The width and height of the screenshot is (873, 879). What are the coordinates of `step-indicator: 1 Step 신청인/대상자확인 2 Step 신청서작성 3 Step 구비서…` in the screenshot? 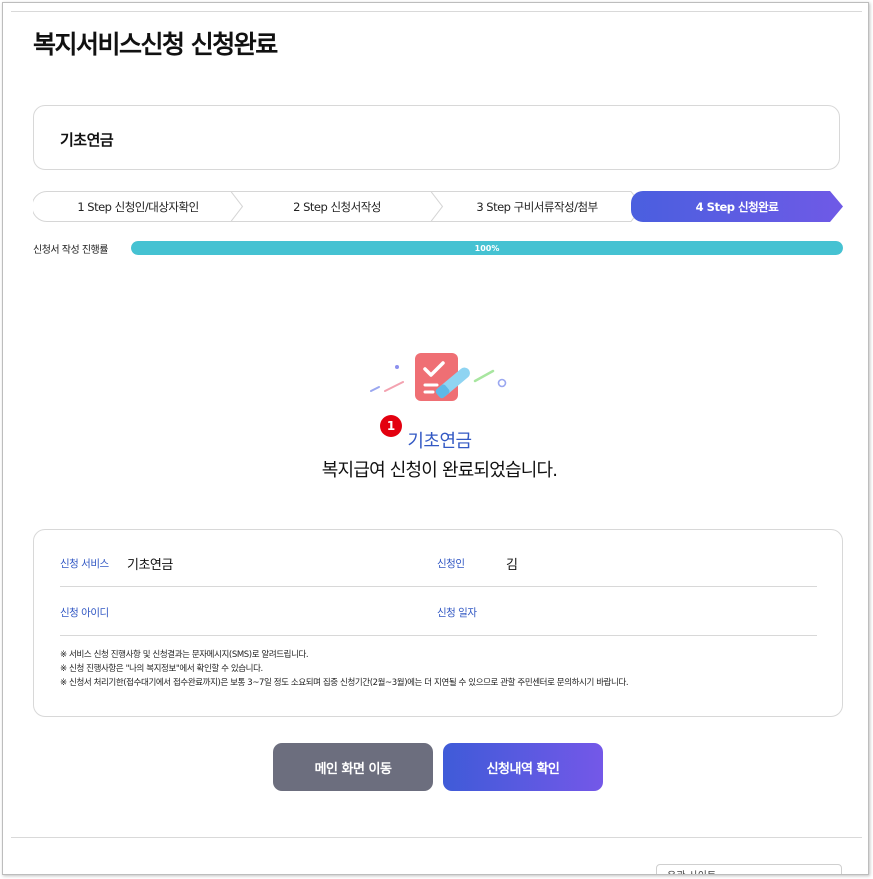 It's located at (438, 206).